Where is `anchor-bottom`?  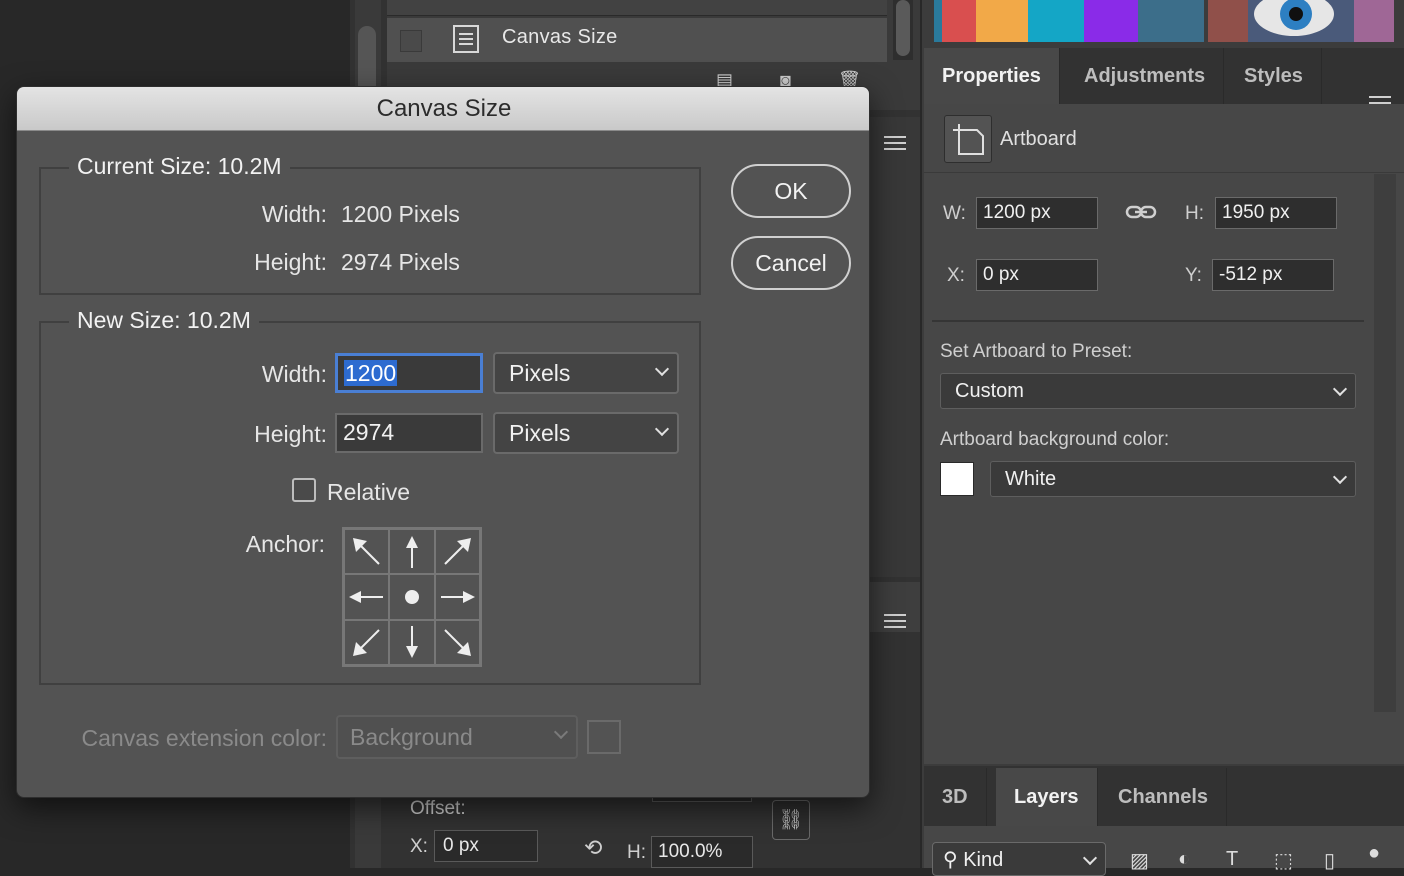
anchor-bottom is located at coordinates (412, 642).